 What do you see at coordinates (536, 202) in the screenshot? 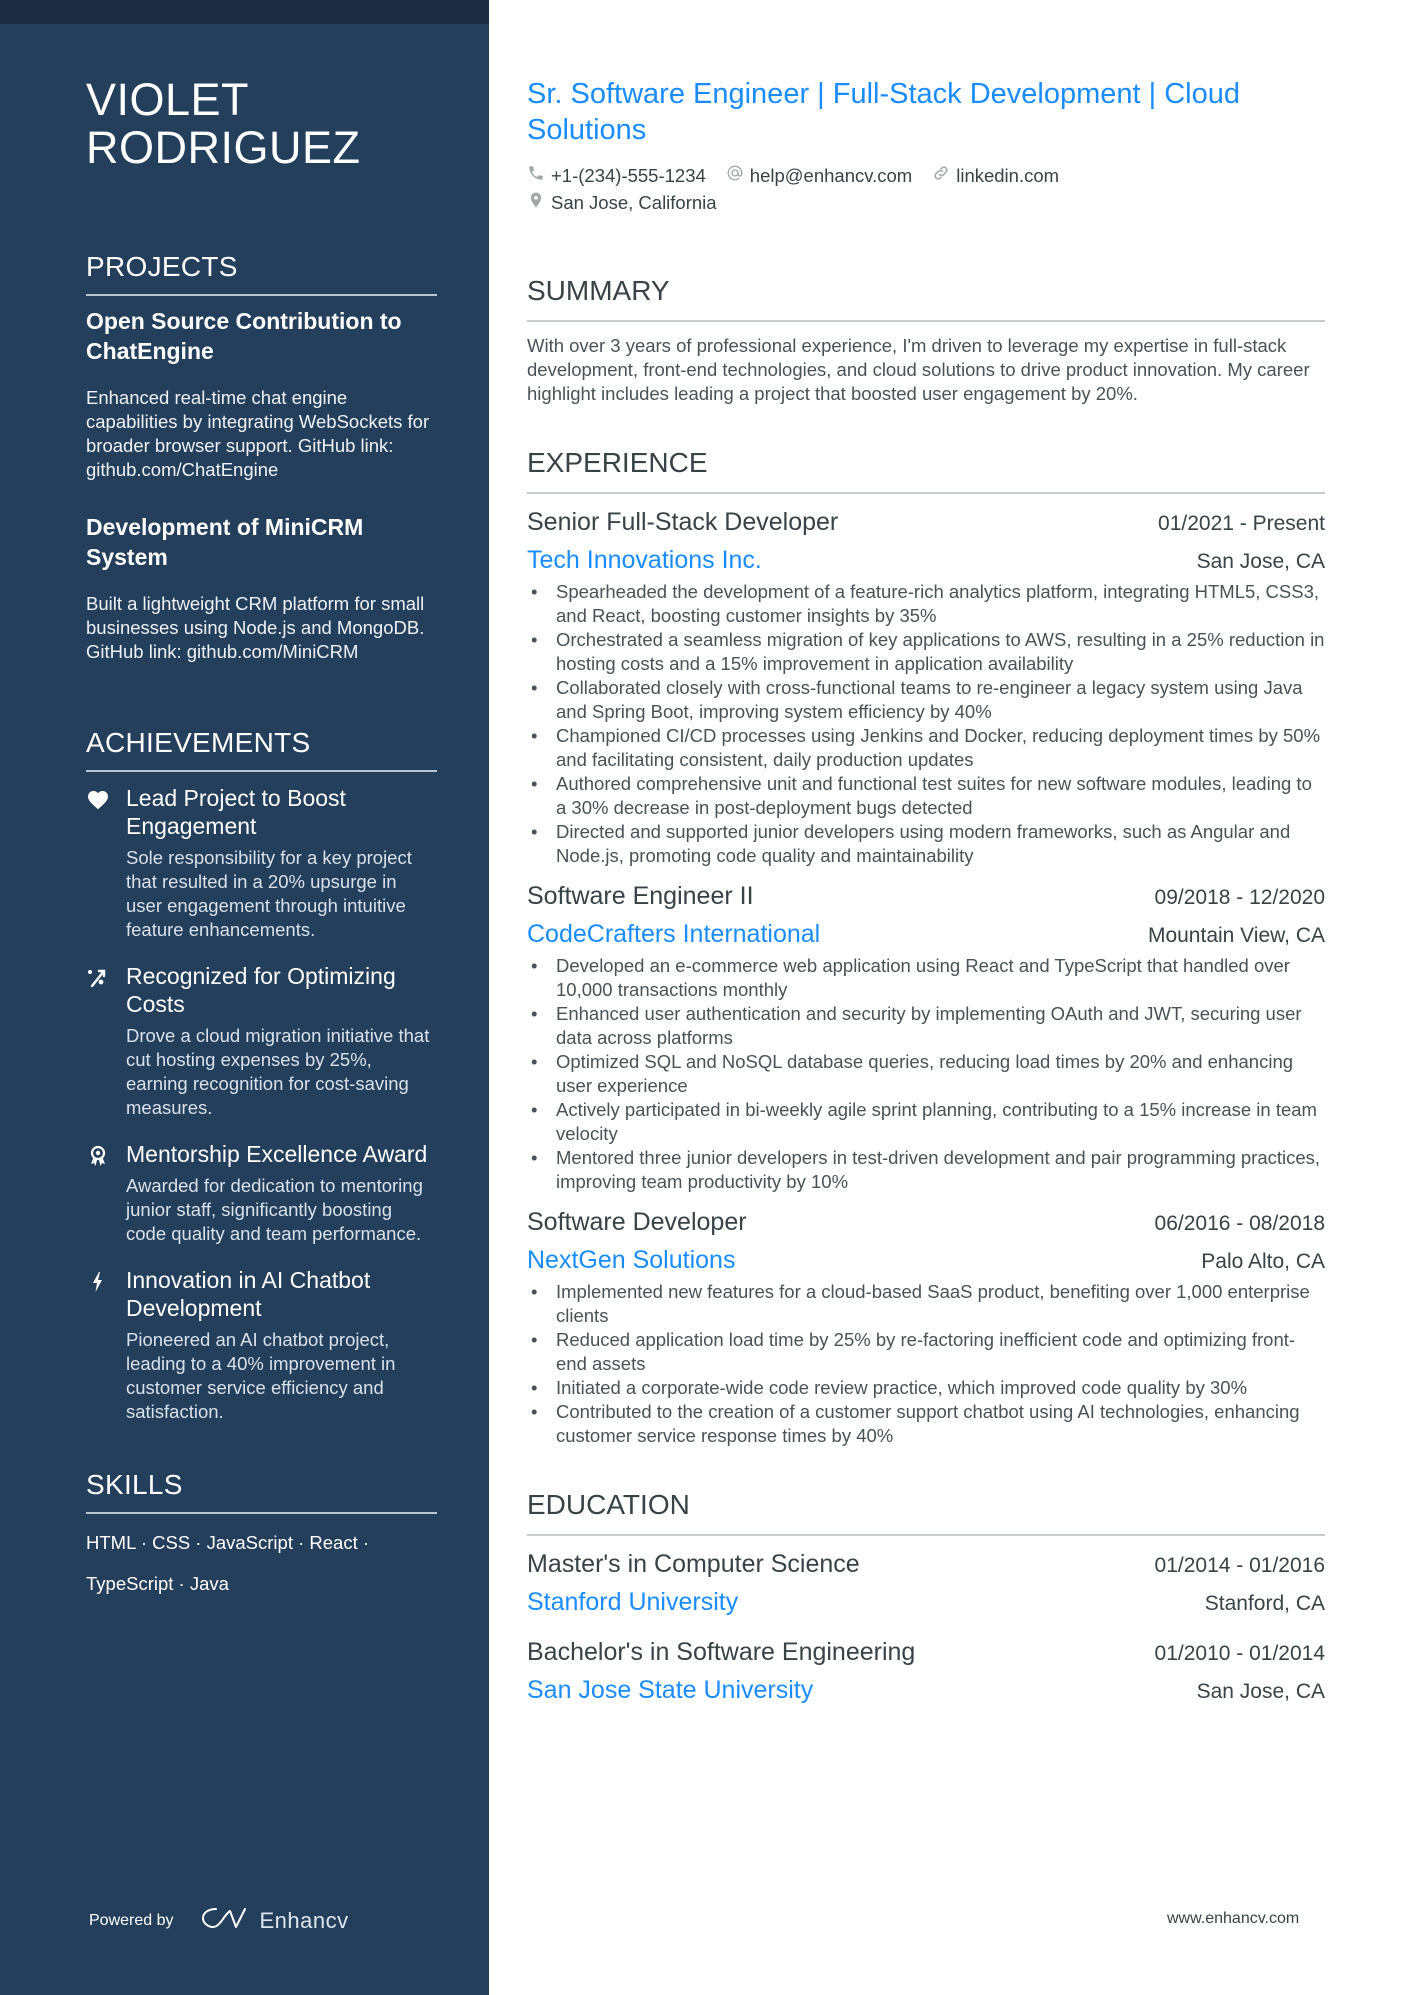
I see `location-pin-icon` at bounding box center [536, 202].